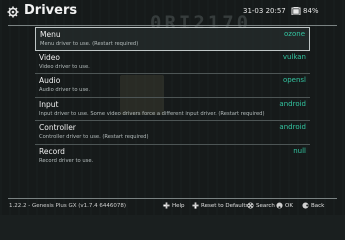 The width and height of the screenshot is (345, 240). Describe the element at coordinates (172, 12) in the screenshot. I see `header: Drivers 31-03 20:57 84%` at that location.